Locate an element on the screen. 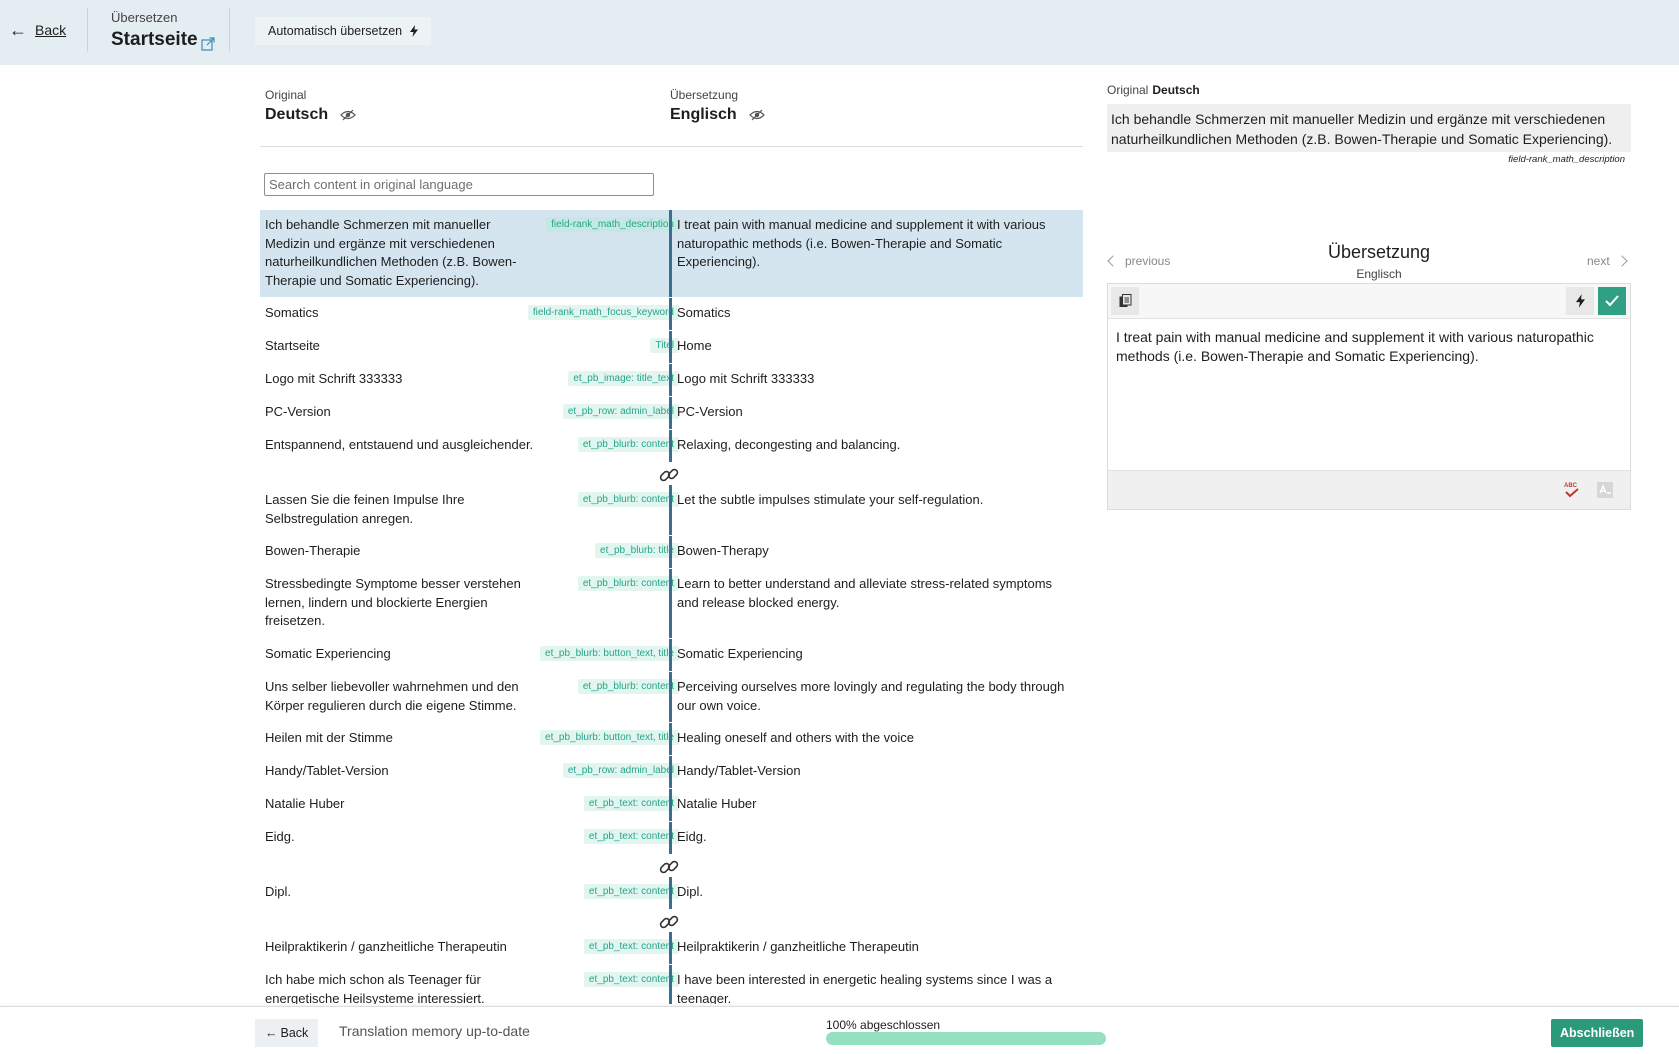 This screenshot has height=1054, width=1679. confirm-translation-button is located at coordinates (1612, 301).